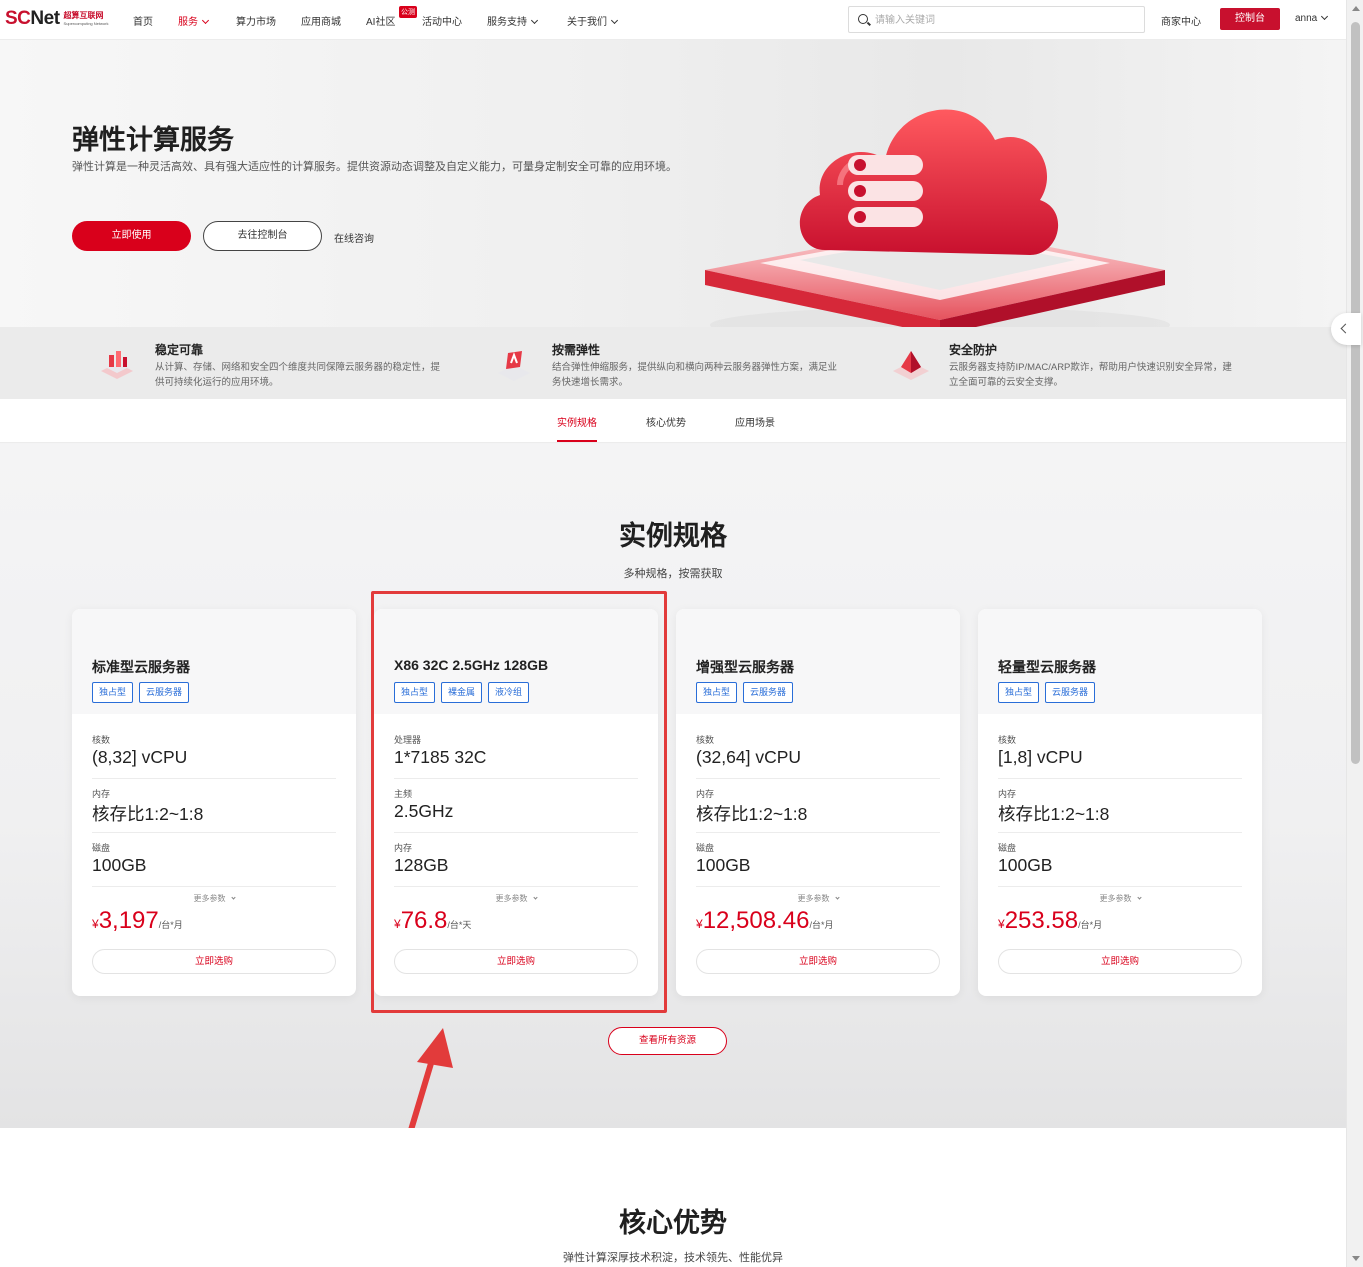  Describe the element at coordinates (1040, 757) in the screenshot. I see `spec-value: [1,8] vCPU` at that location.